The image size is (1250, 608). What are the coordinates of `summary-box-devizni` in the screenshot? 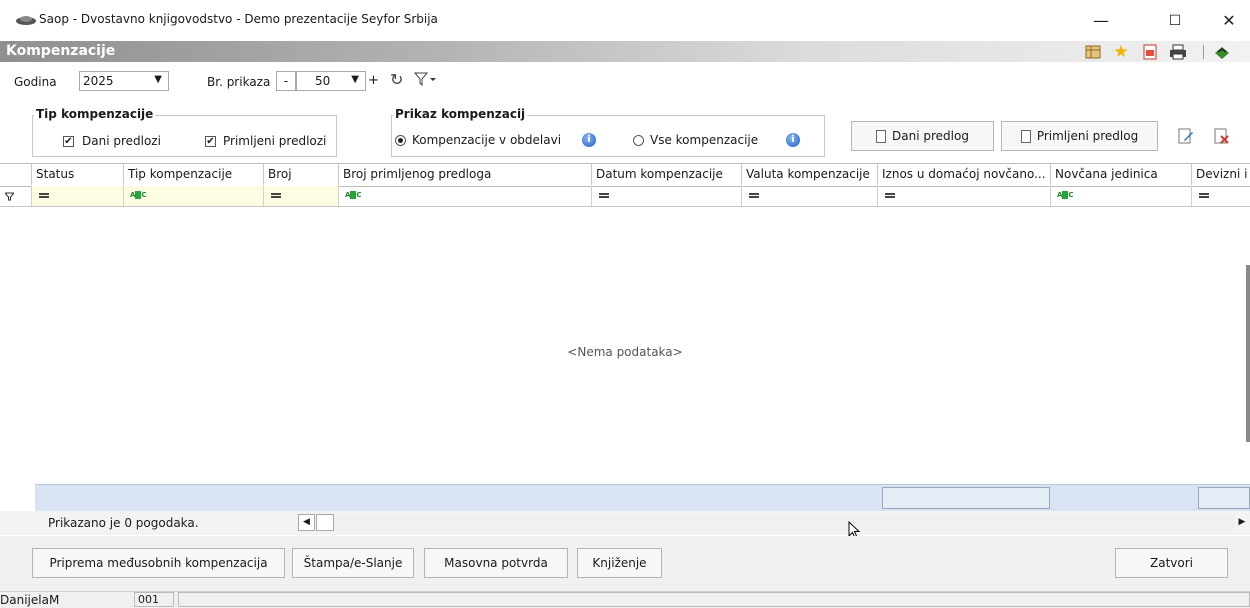 It's located at (1224, 498).